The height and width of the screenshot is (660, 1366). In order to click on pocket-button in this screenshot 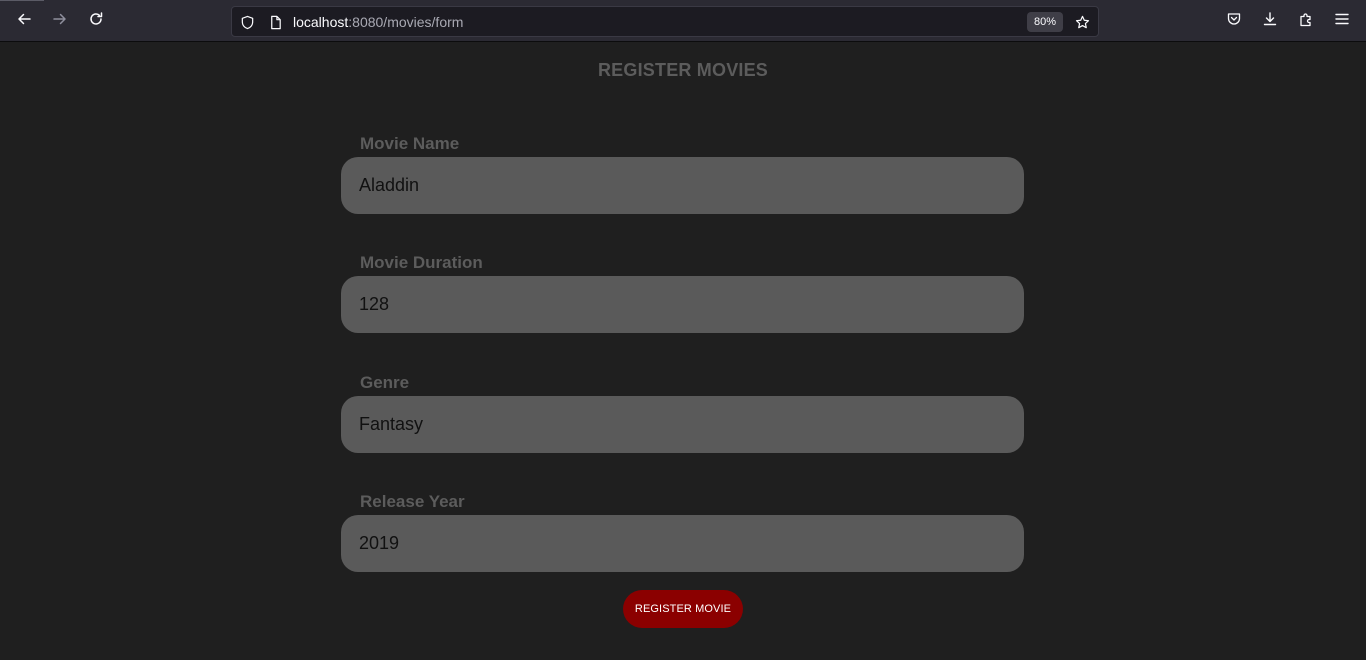, I will do `click(1234, 21)`.